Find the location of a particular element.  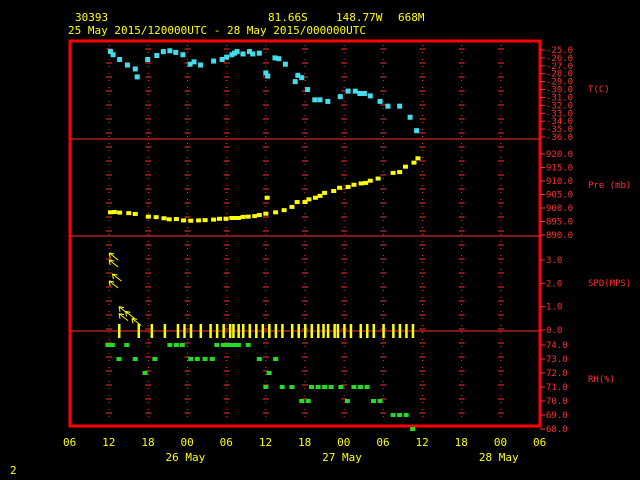

y-tick-label: 0.0 is located at coordinates (554, 331).